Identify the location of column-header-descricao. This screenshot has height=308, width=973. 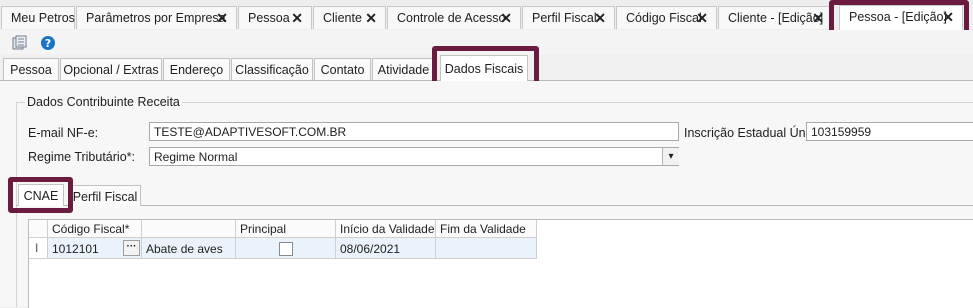
(189, 229).